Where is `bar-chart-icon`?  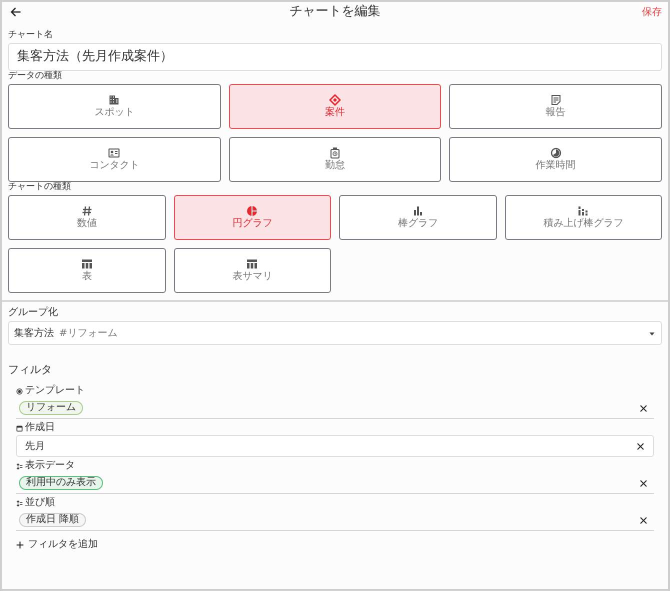 bar-chart-icon is located at coordinates (418, 211).